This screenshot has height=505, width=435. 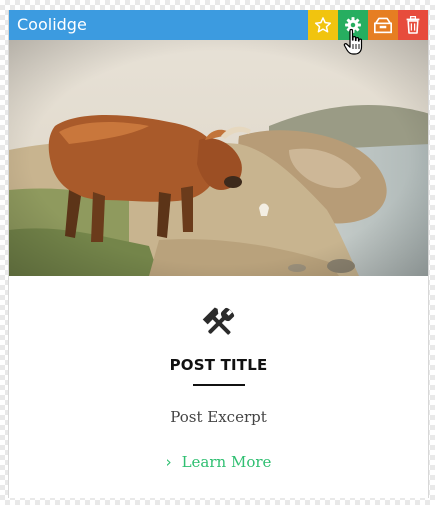 What do you see at coordinates (218, 25) in the screenshot?
I see `template-header: Coolidge` at bounding box center [218, 25].